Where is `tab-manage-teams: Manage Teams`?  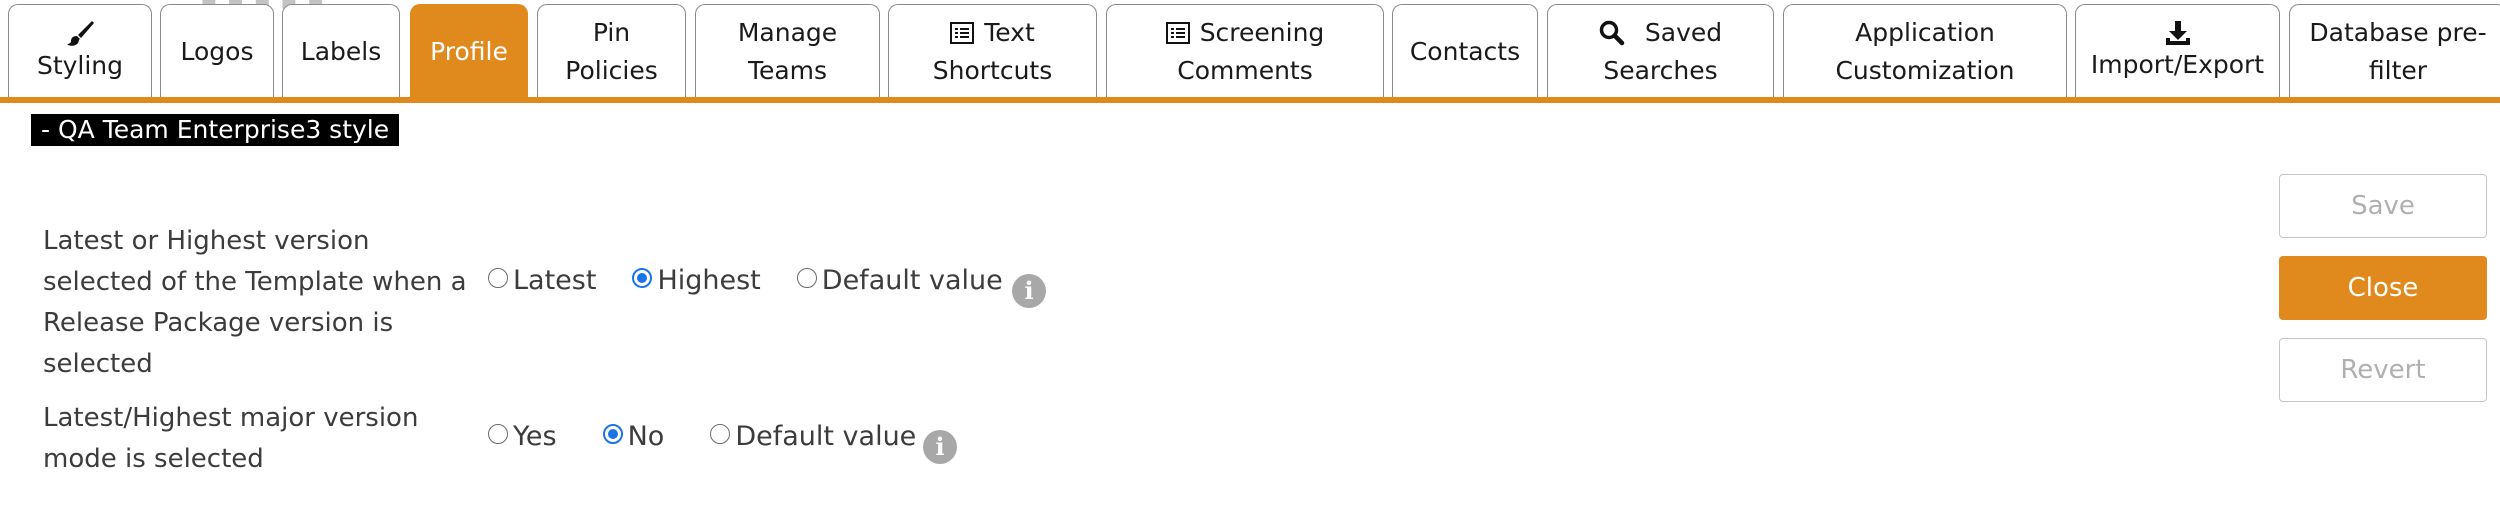
tab-manage-teams: Manage Teams is located at coordinates (787, 51).